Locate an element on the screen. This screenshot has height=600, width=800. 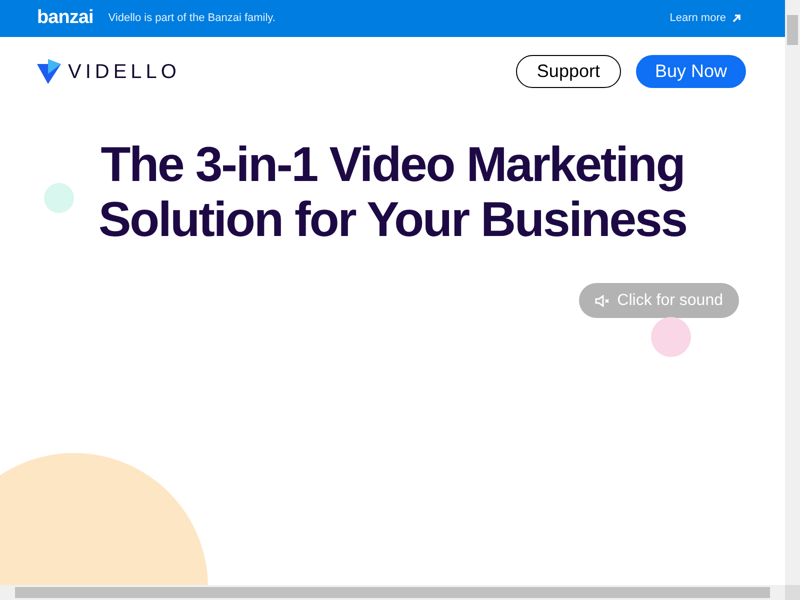
buy-now-button: Buy Now is located at coordinates (691, 71).